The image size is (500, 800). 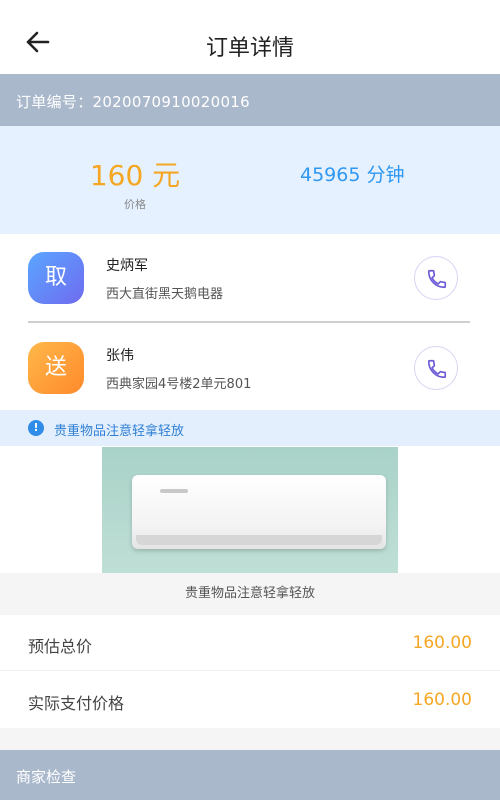 I want to click on order-number-bar: 订单编号：2020070910020016, so click(x=250, y=100).